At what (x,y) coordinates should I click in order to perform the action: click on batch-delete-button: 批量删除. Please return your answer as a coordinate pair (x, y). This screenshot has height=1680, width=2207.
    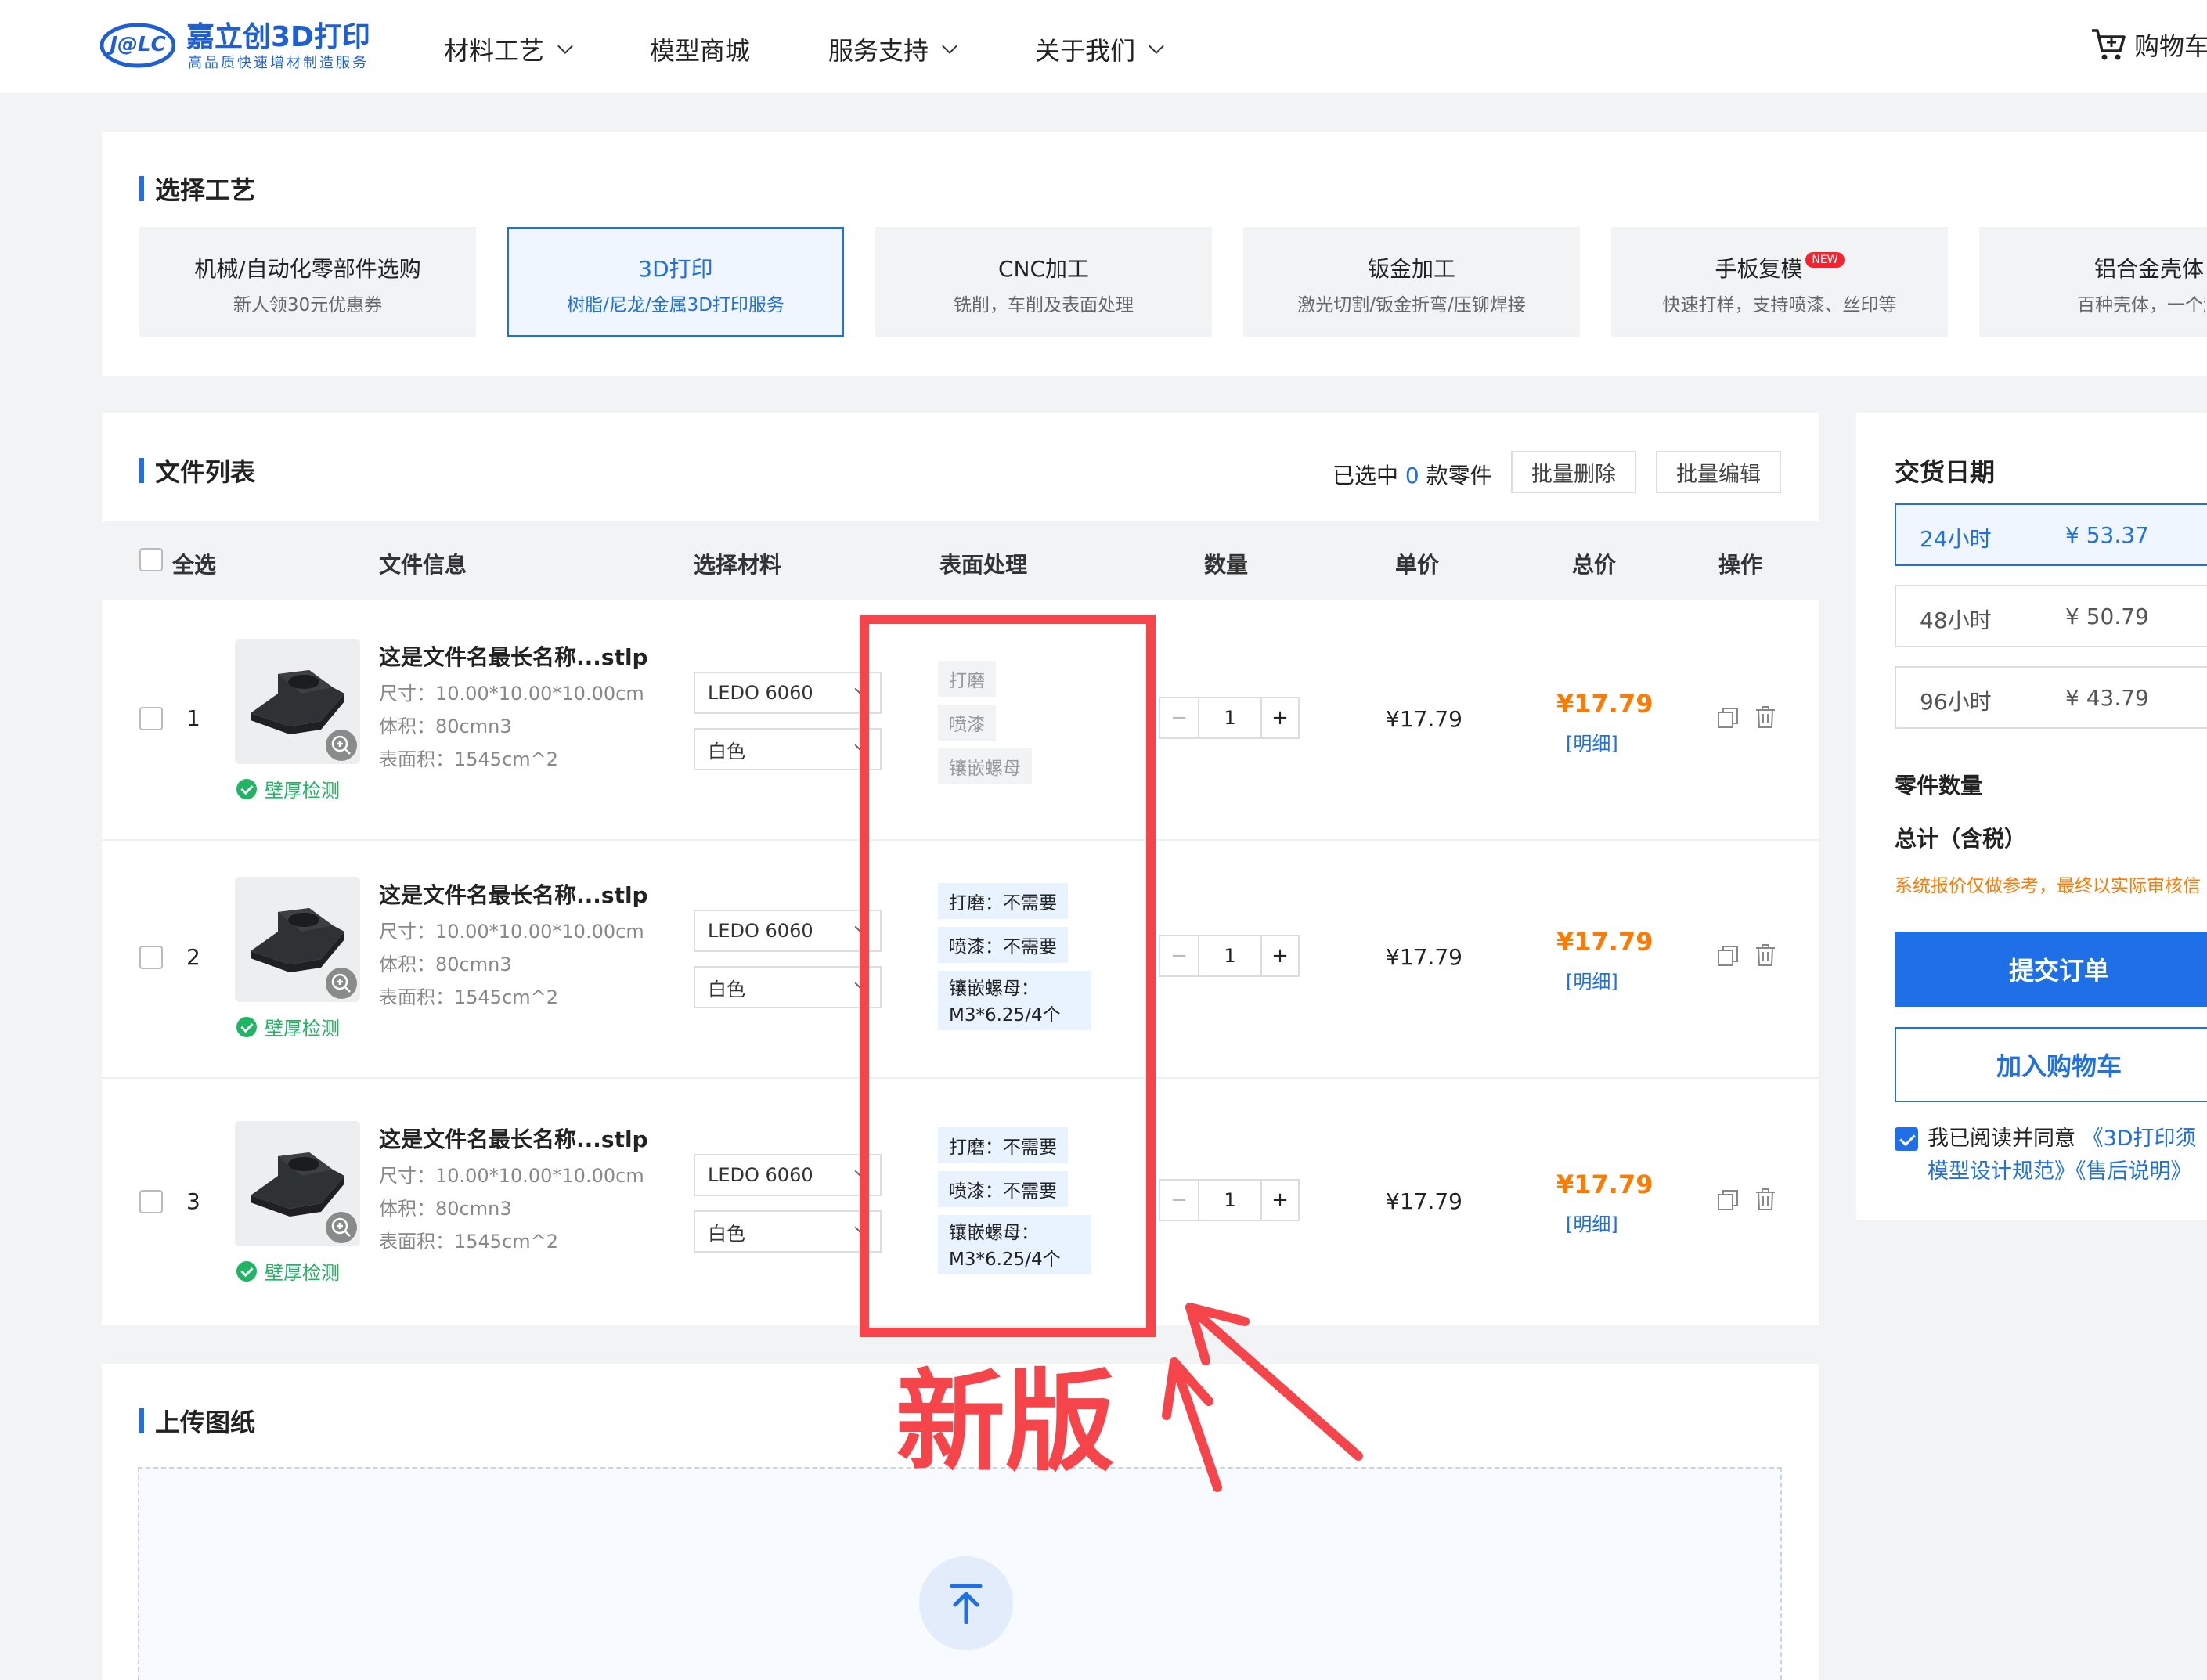
    Looking at the image, I should click on (1574, 472).